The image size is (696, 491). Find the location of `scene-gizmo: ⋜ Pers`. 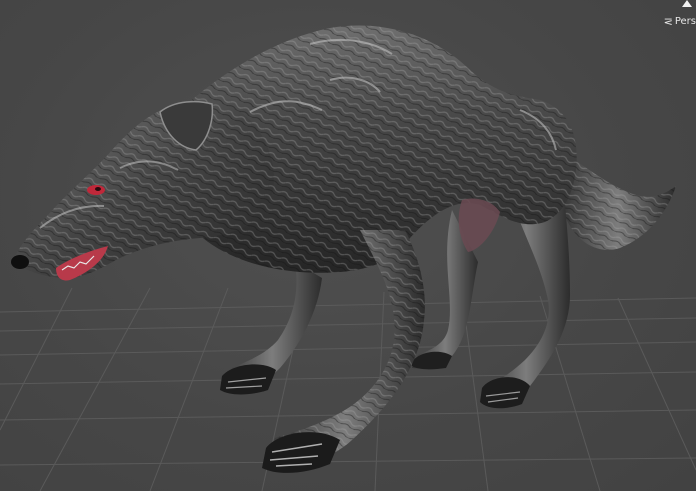

scene-gizmo: ⋜ Pers is located at coordinates (672, 17).